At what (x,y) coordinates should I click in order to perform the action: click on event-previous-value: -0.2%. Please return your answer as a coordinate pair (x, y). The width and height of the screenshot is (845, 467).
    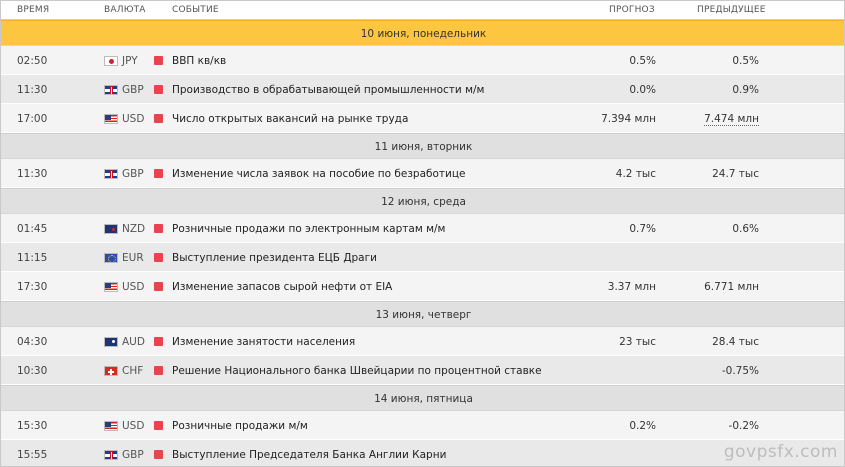
    Looking at the image, I should click on (743, 426).